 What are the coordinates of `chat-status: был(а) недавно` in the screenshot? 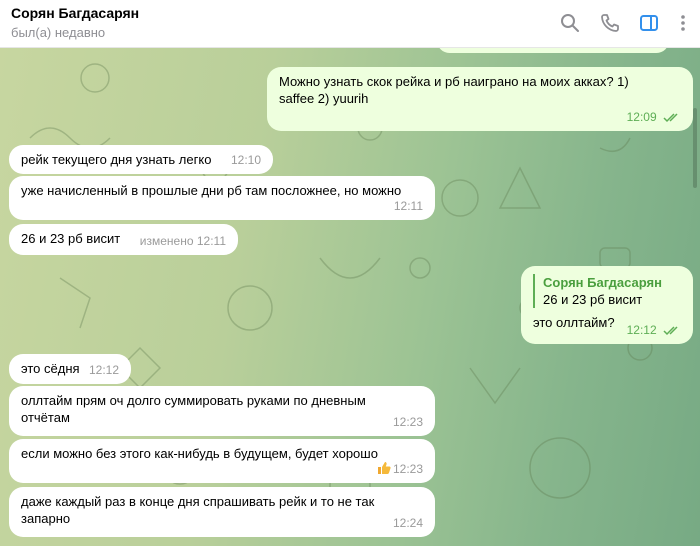 It's located at (58, 32).